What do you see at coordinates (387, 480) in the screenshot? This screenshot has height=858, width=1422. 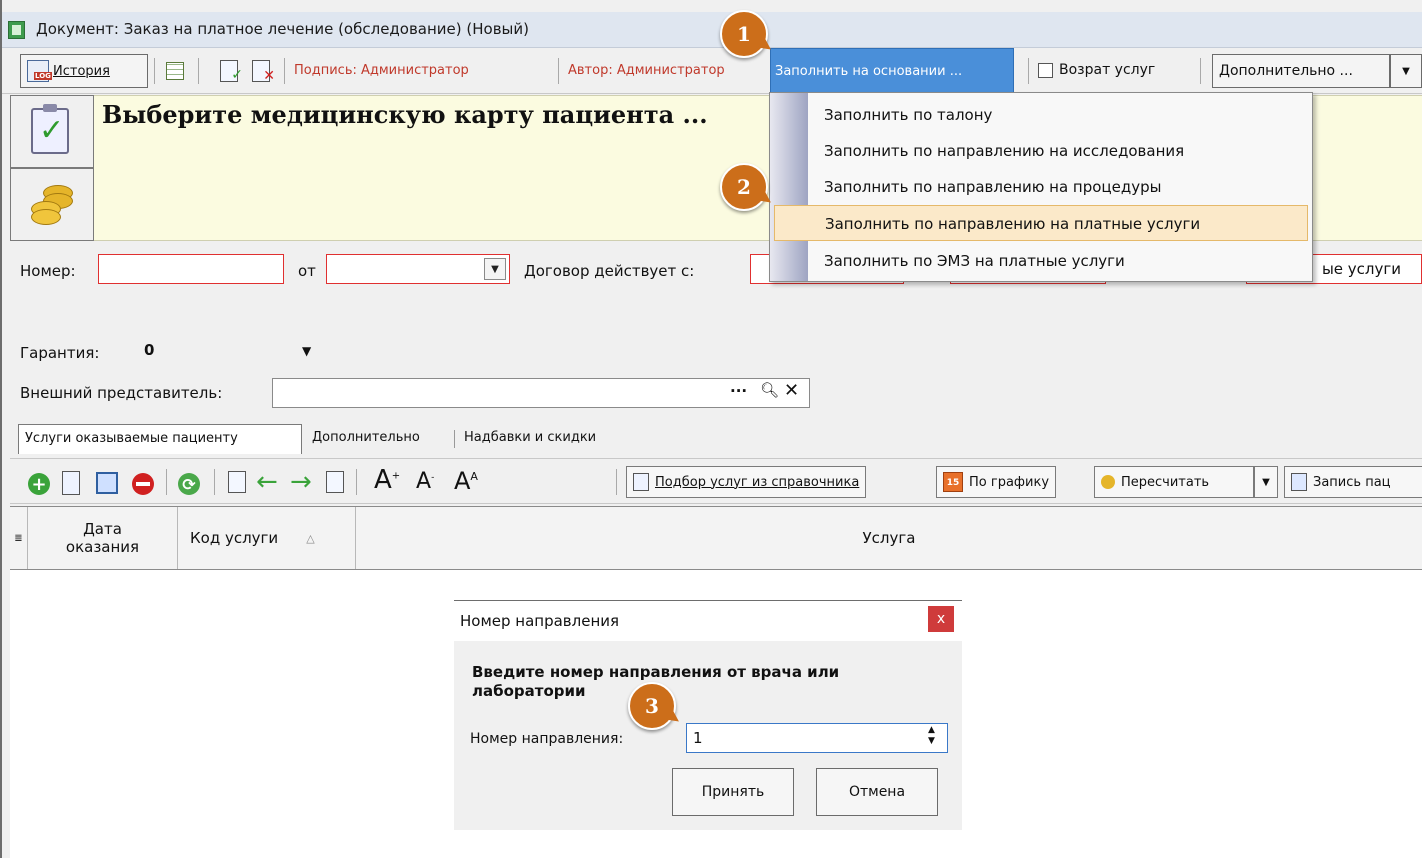 I see `font-increase-icon: A+` at bounding box center [387, 480].